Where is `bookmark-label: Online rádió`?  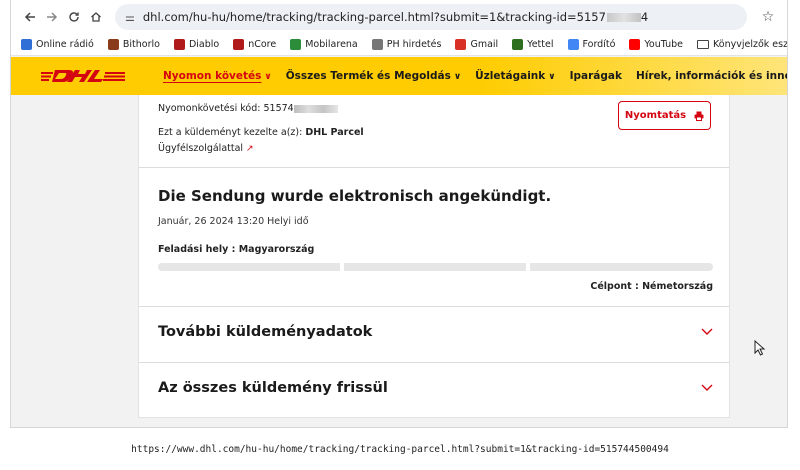 bookmark-label: Online rádió is located at coordinates (65, 44).